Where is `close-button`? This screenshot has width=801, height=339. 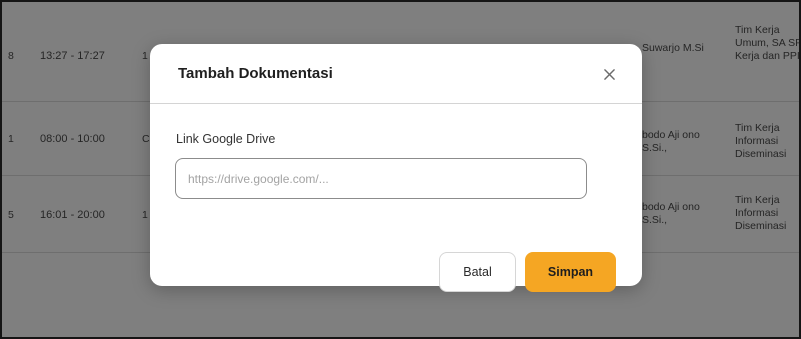
close-button is located at coordinates (609, 74).